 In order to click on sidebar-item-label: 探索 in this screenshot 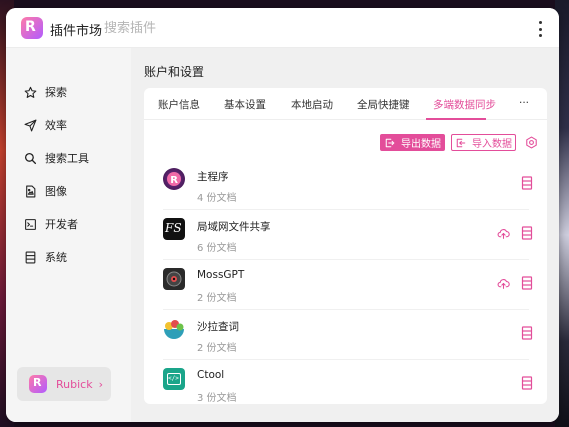, I will do `click(56, 92)`.